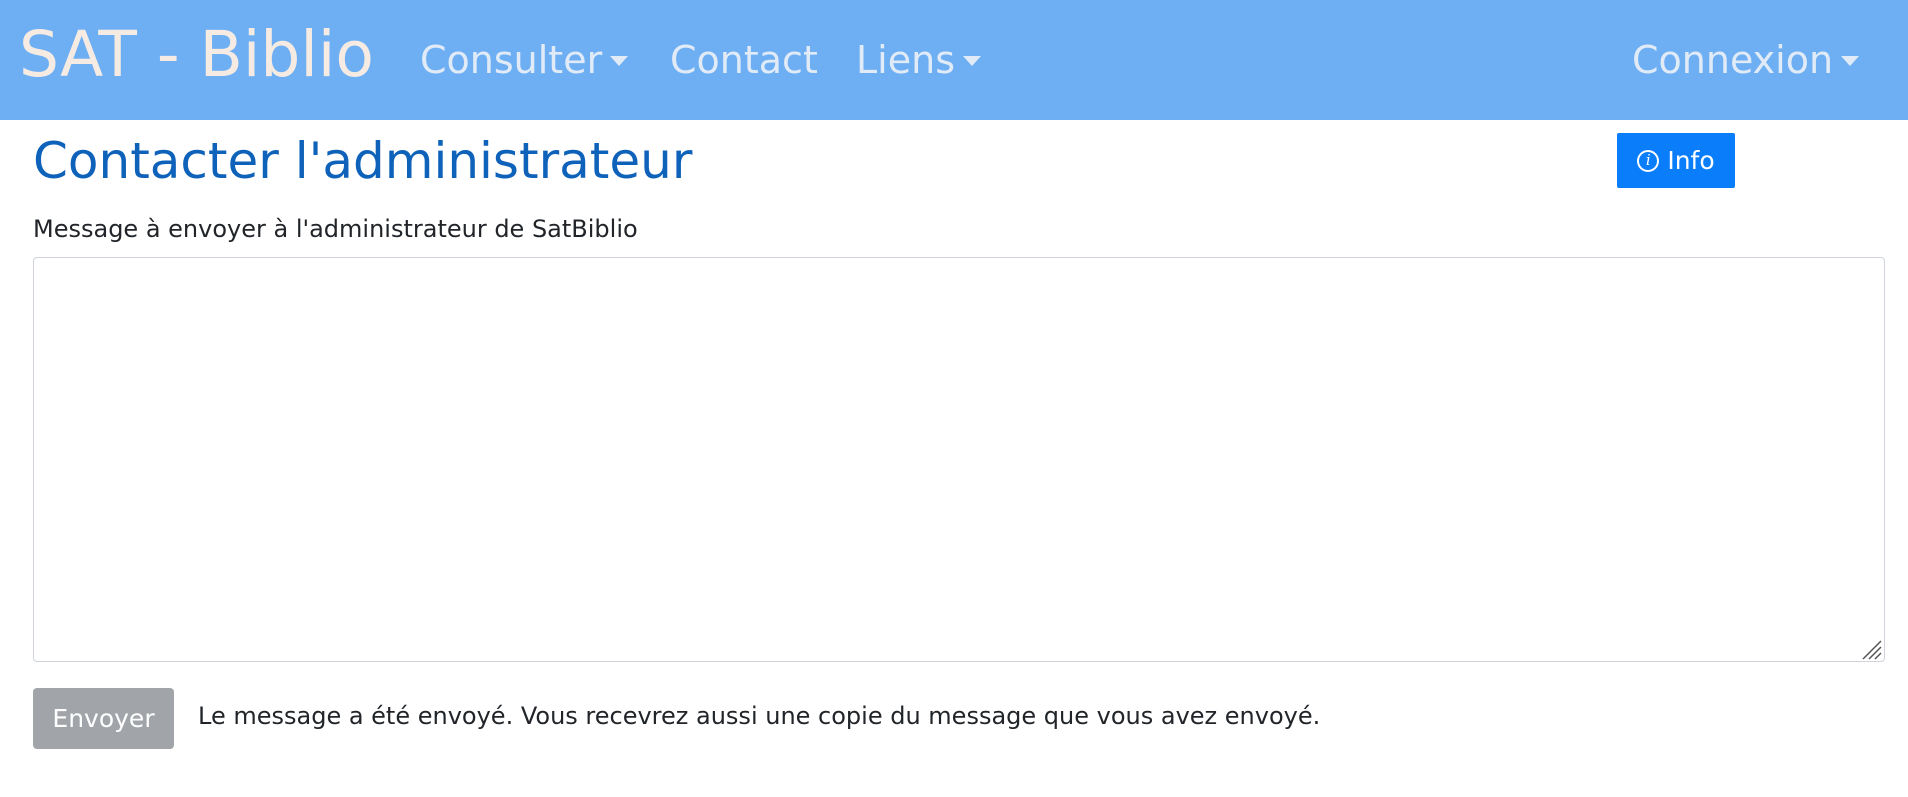 The image size is (1908, 797). I want to click on nav-contact-link: Contact, so click(744, 60).